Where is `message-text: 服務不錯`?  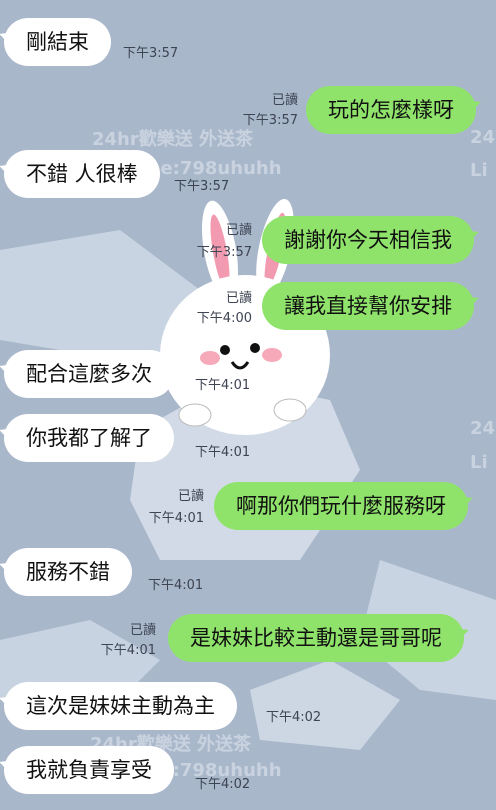 message-text: 服務不錯 is located at coordinates (68, 572).